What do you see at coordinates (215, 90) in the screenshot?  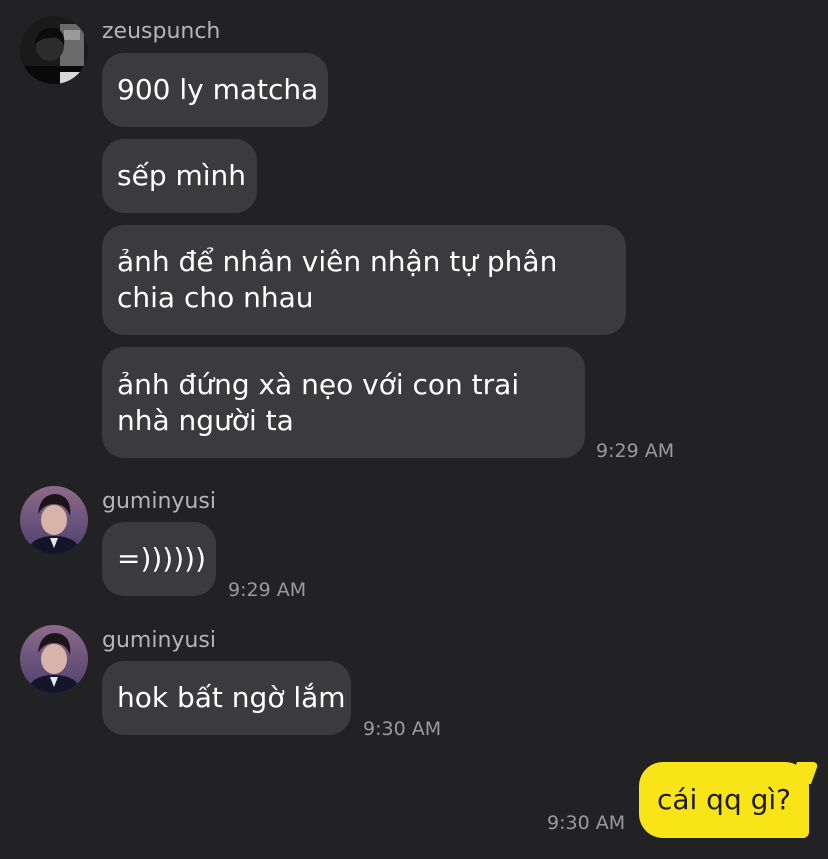 I see `message-bubble: 900 ly matcha` at bounding box center [215, 90].